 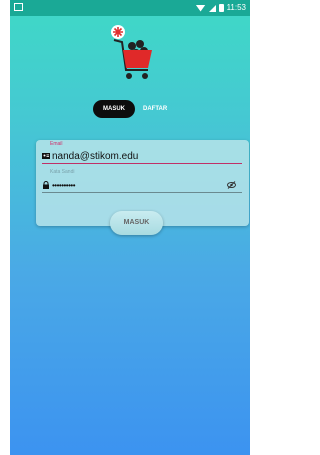 I want to click on battery-icon, so click(x=221, y=8).